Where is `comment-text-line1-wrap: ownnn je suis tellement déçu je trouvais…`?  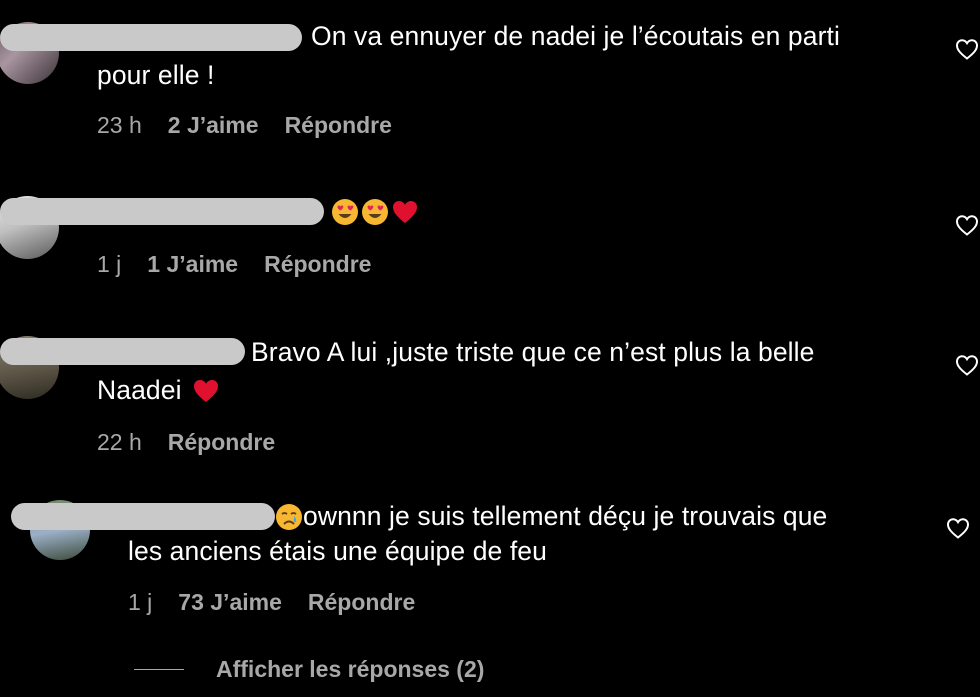
comment-text-line1-wrap: ownnn je suis tellement déçu je trouvais… is located at coordinates (551, 516).